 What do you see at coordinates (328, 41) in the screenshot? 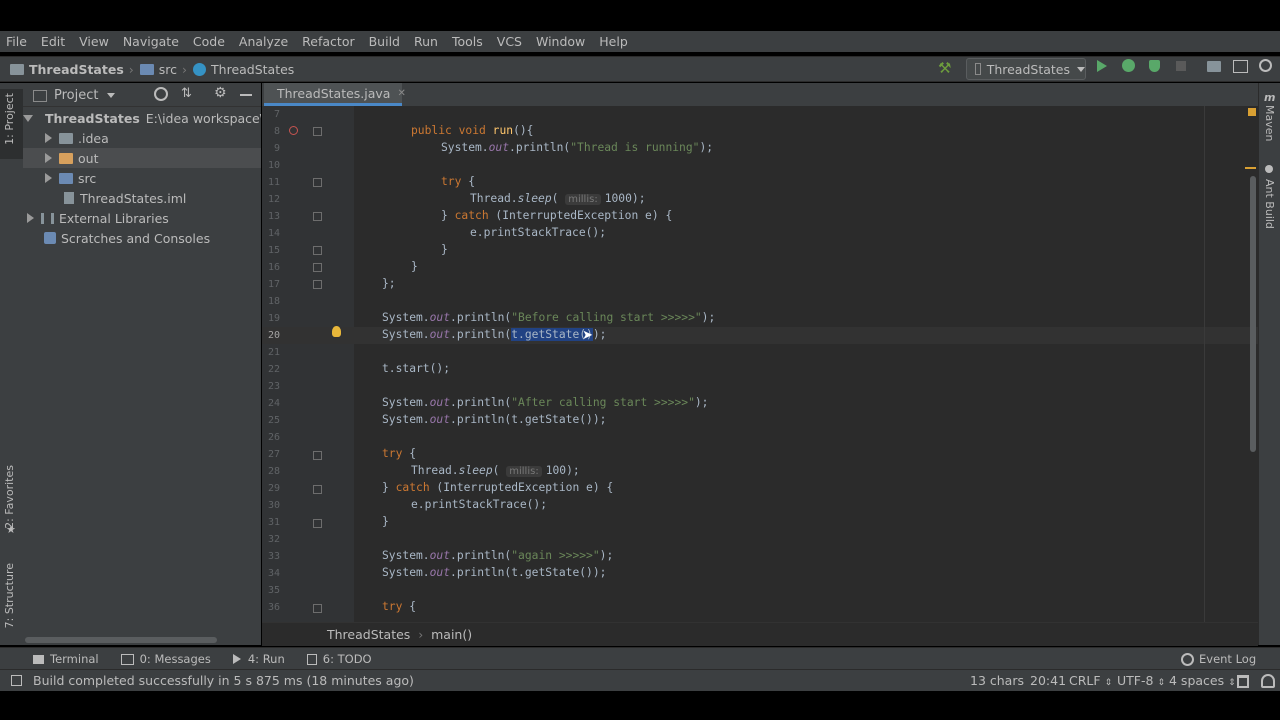
I see `menu-refactor: Refactor` at bounding box center [328, 41].